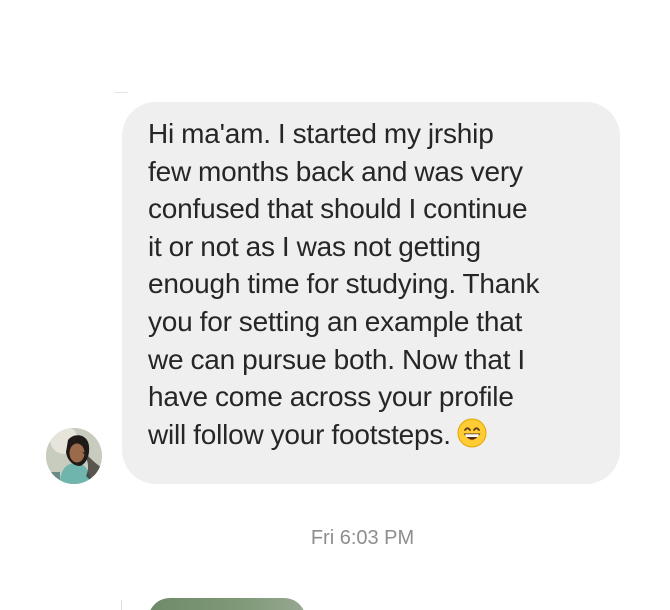  Describe the element at coordinates (335, 321) in the screenshot. I see `message-line: you for setting an example that` at that location.